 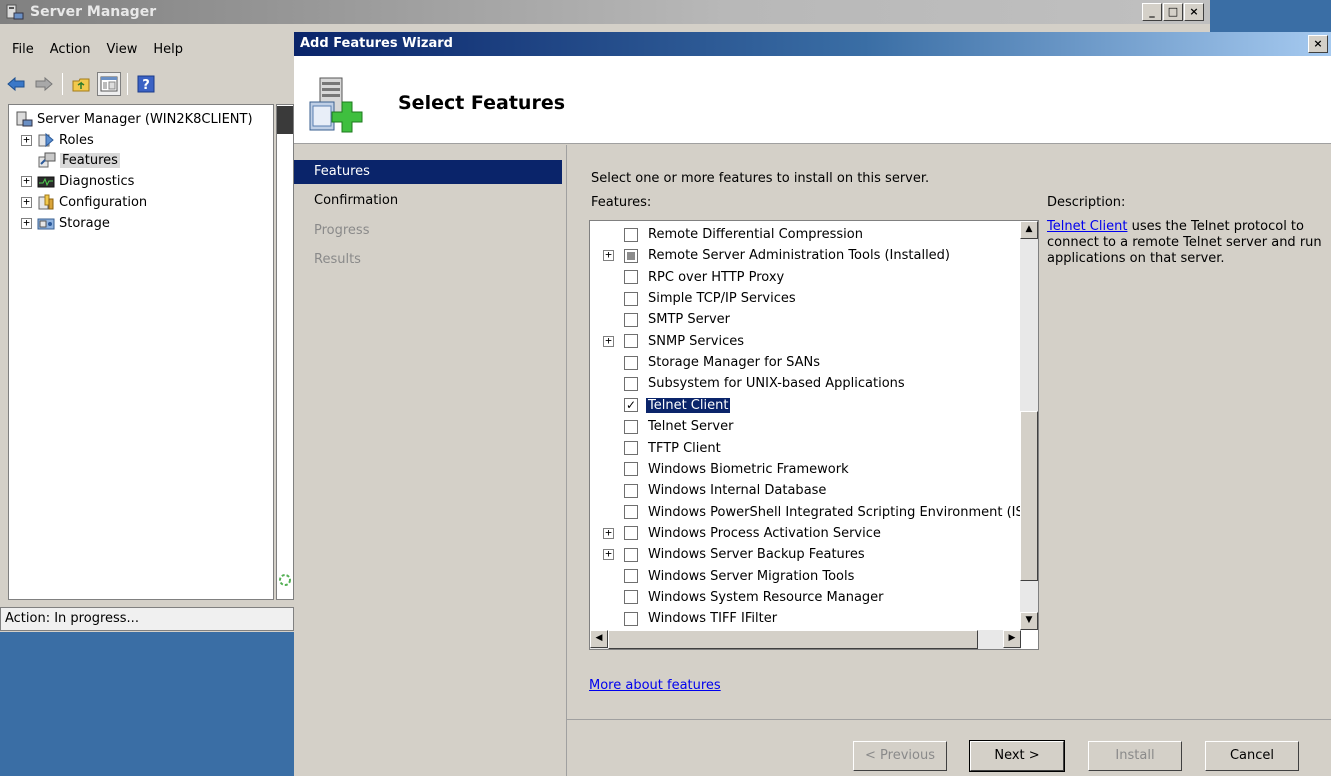 What do you see at coordinates (1012, 639) in the screenshot?
I see `scroll-right-button: ▶` at bounding box center [1012, 639].